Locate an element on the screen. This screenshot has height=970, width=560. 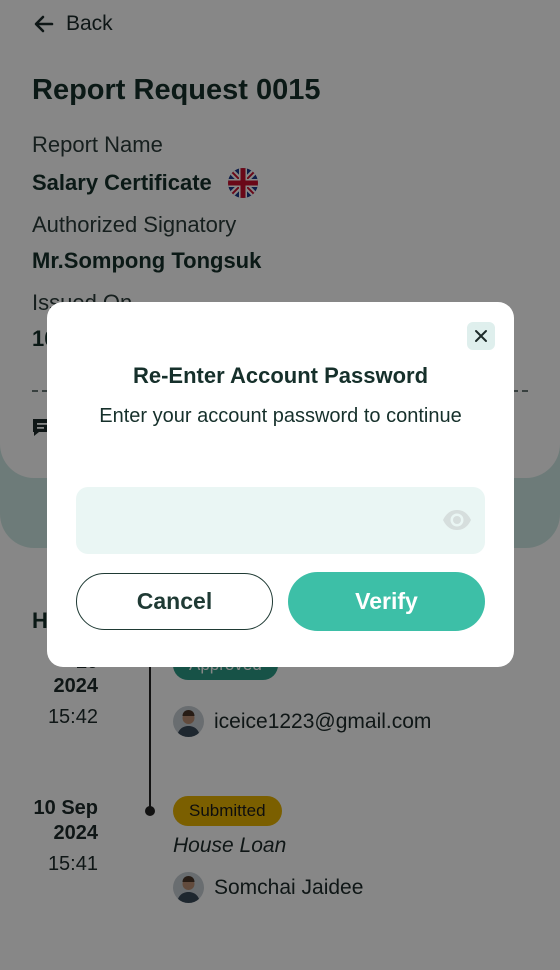
close-button is located at coordinates (481, 336).